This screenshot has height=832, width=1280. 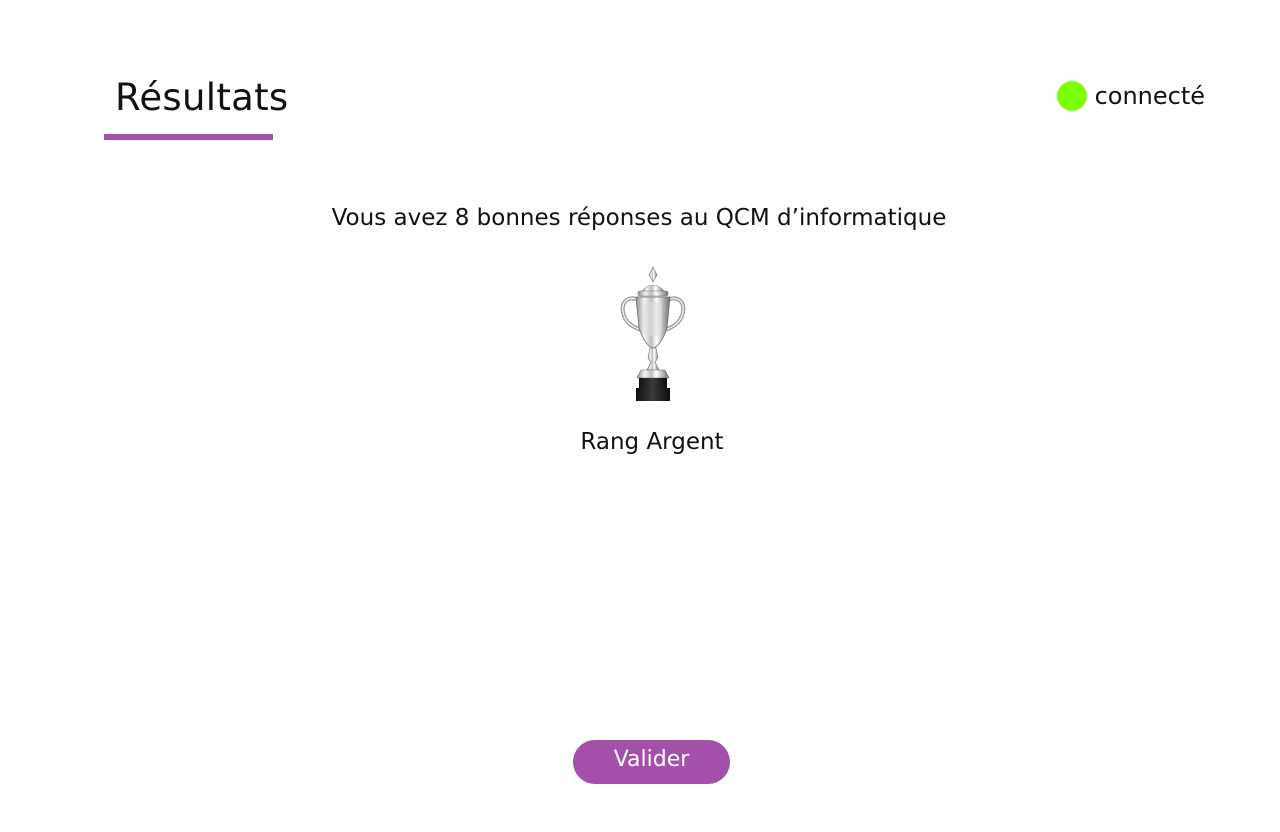 I want to click on validate-button: Valider, so click(x=651, y=762).